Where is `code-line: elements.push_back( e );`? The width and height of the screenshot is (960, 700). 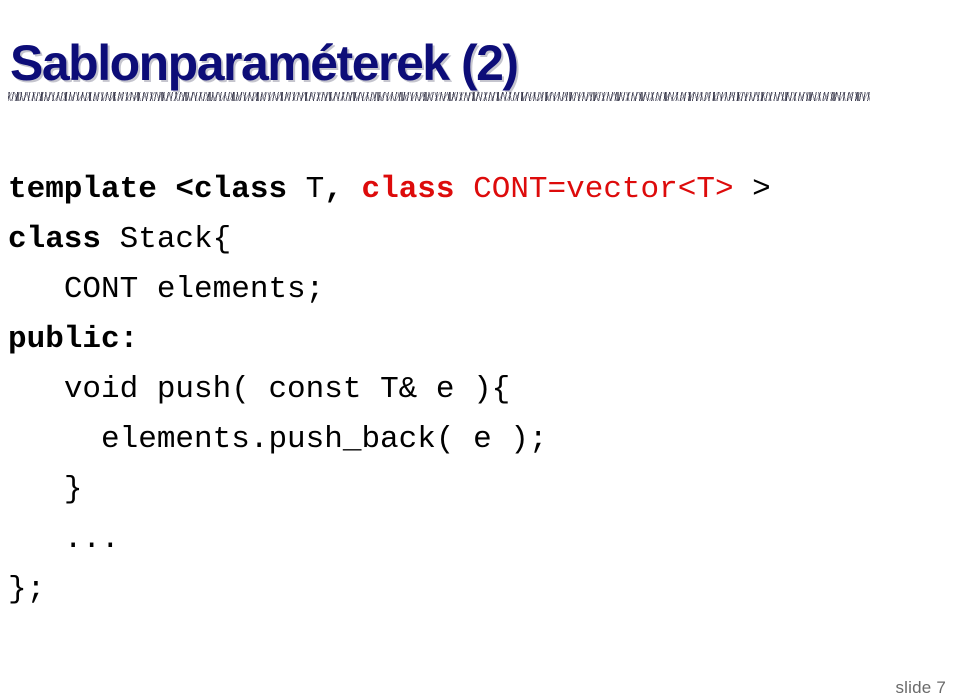 code-line: elements.push_back( e ); is located at coordinates (478, 440).